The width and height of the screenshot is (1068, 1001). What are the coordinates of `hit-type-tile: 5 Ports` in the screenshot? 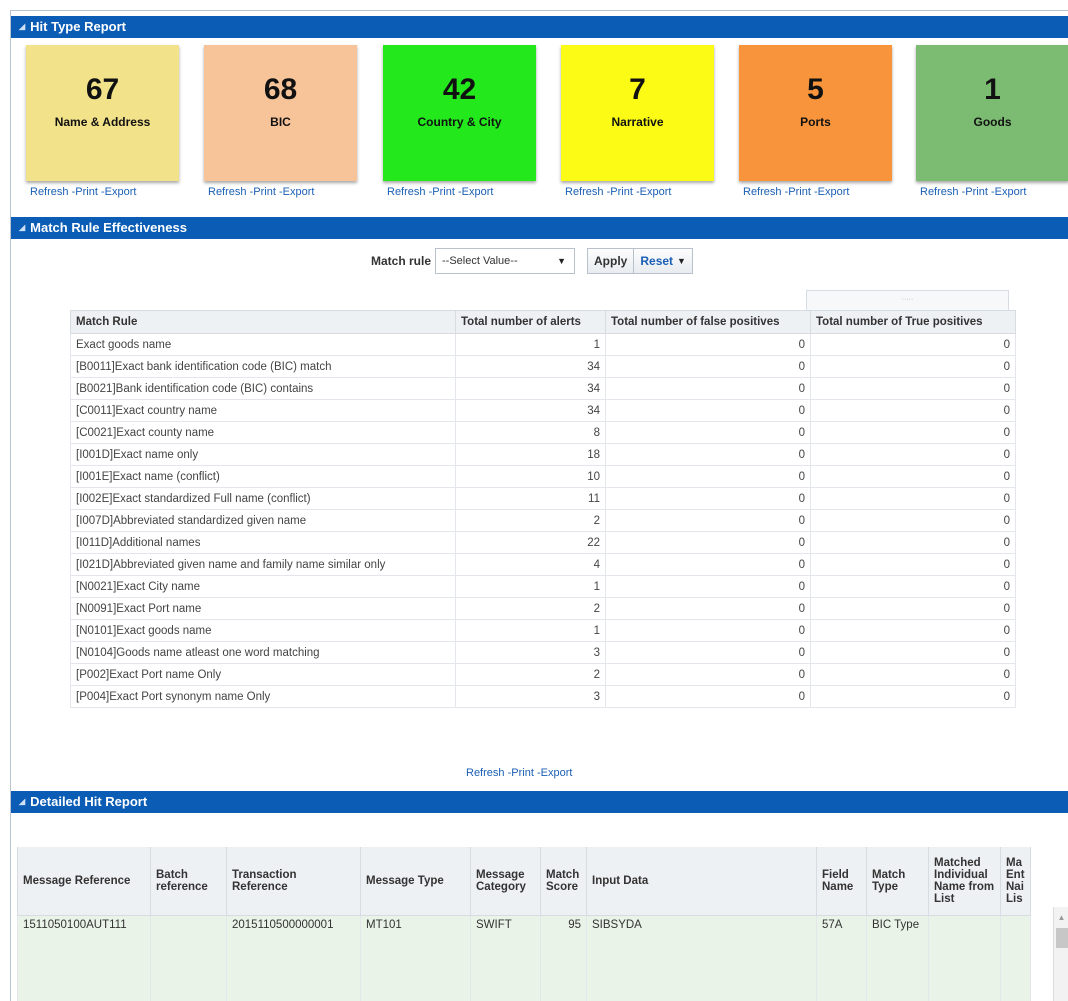 It's located at (815, 113).